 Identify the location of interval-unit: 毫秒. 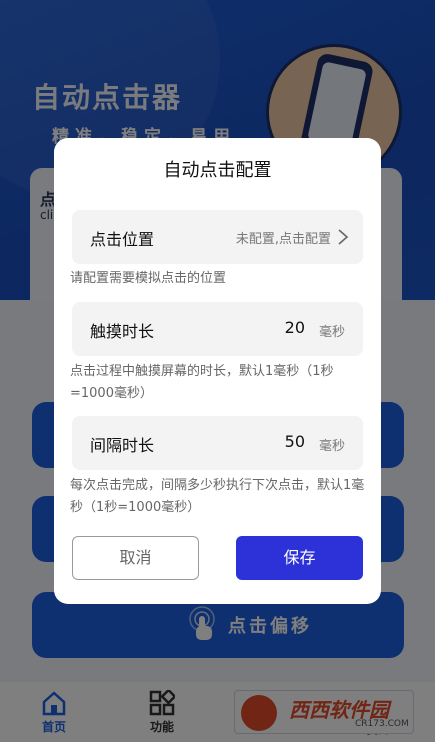
(331, 446).